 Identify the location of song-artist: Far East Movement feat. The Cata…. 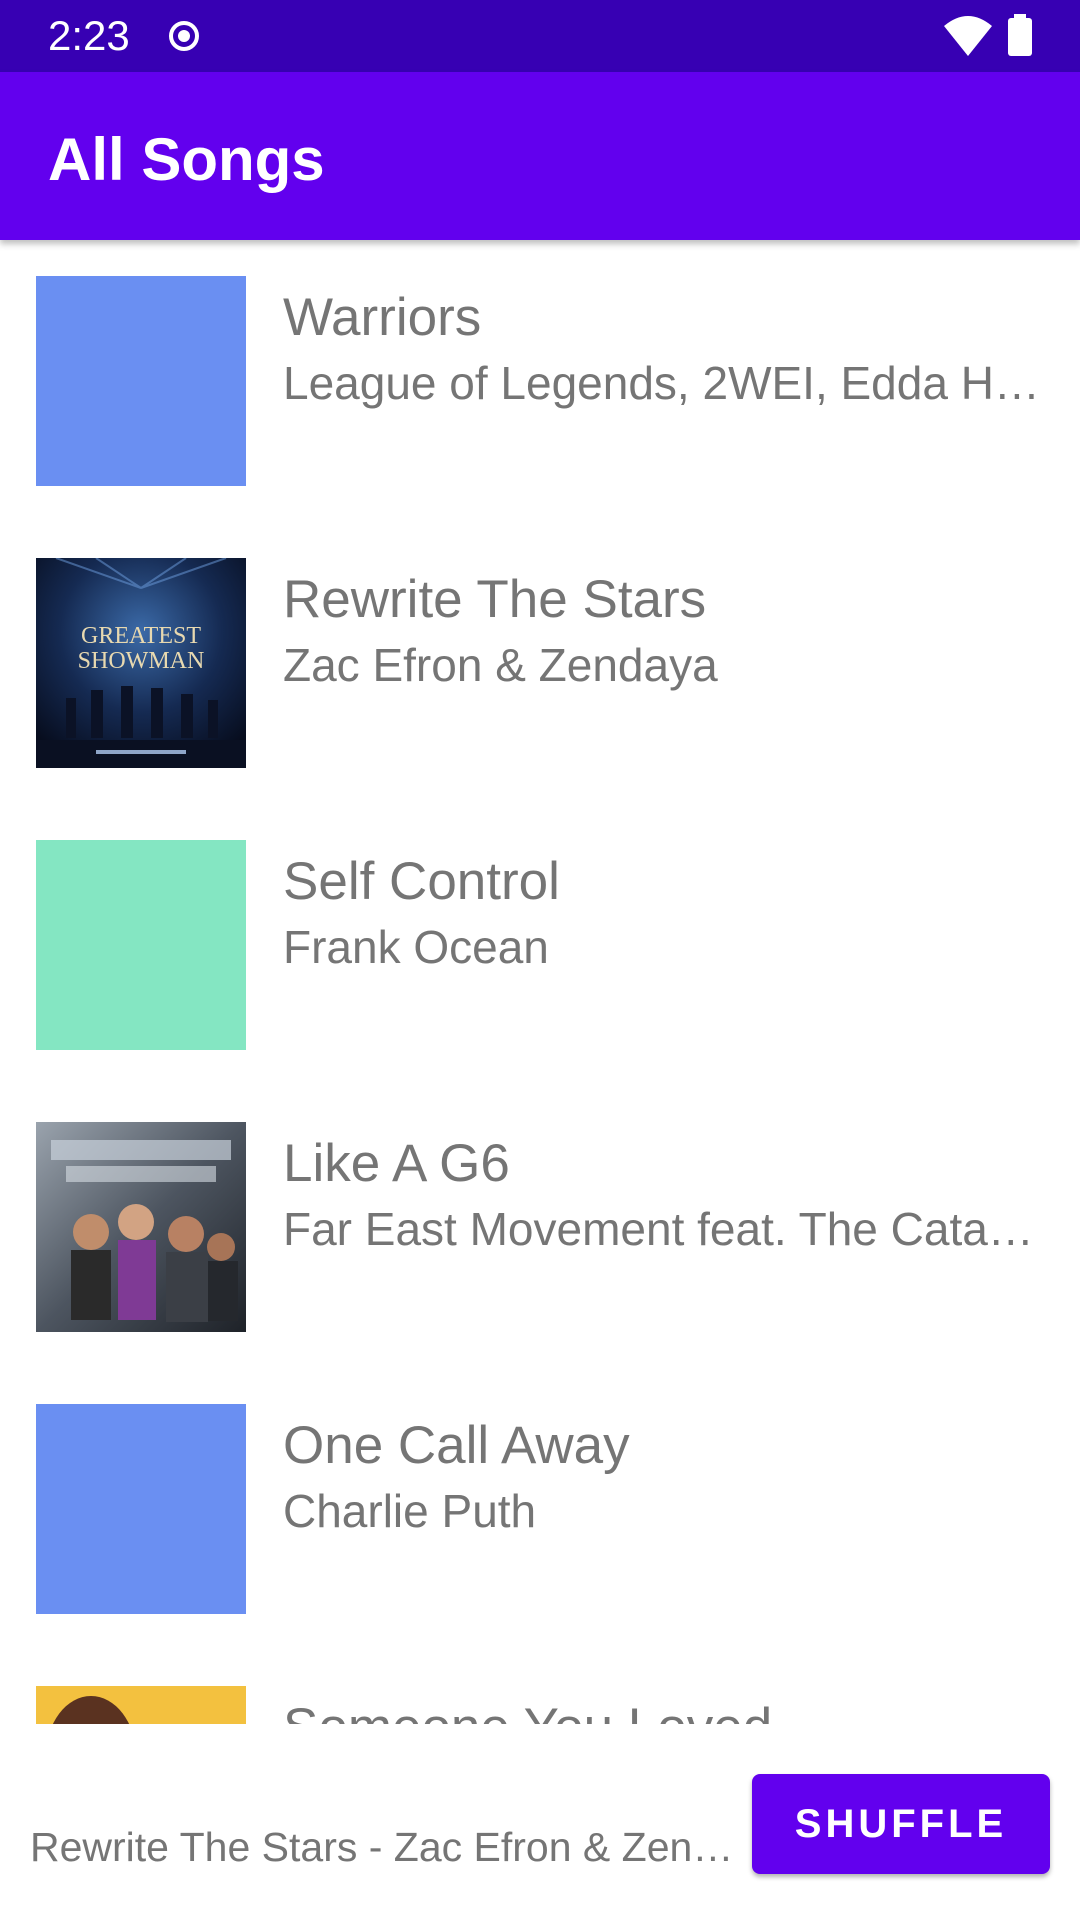
(658, 1229).